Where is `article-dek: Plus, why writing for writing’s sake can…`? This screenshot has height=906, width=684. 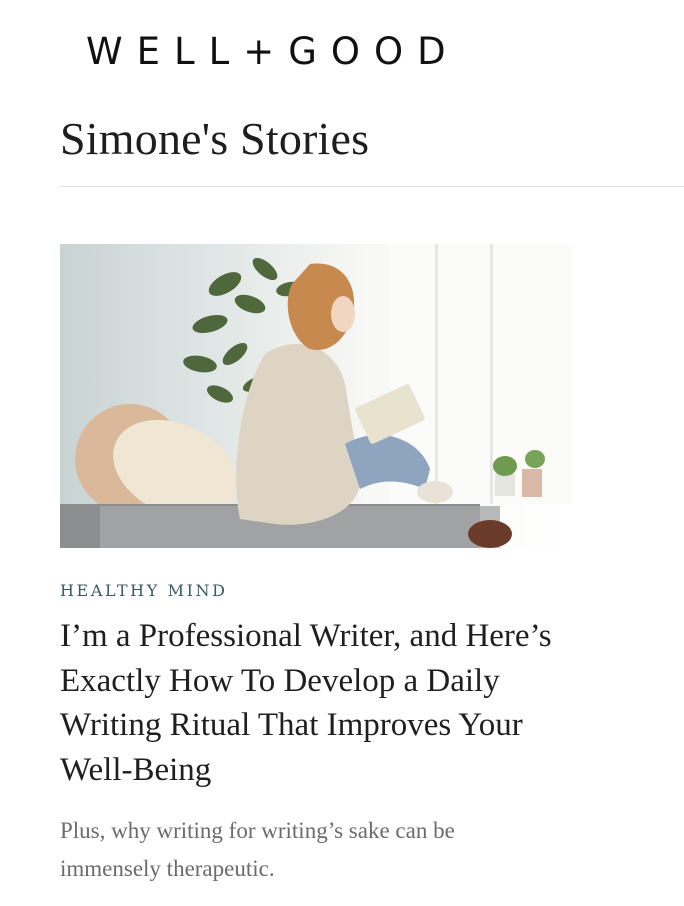
article-dek: Plus, why writing for writing’s sake can… is located at coordinates (257, 849).